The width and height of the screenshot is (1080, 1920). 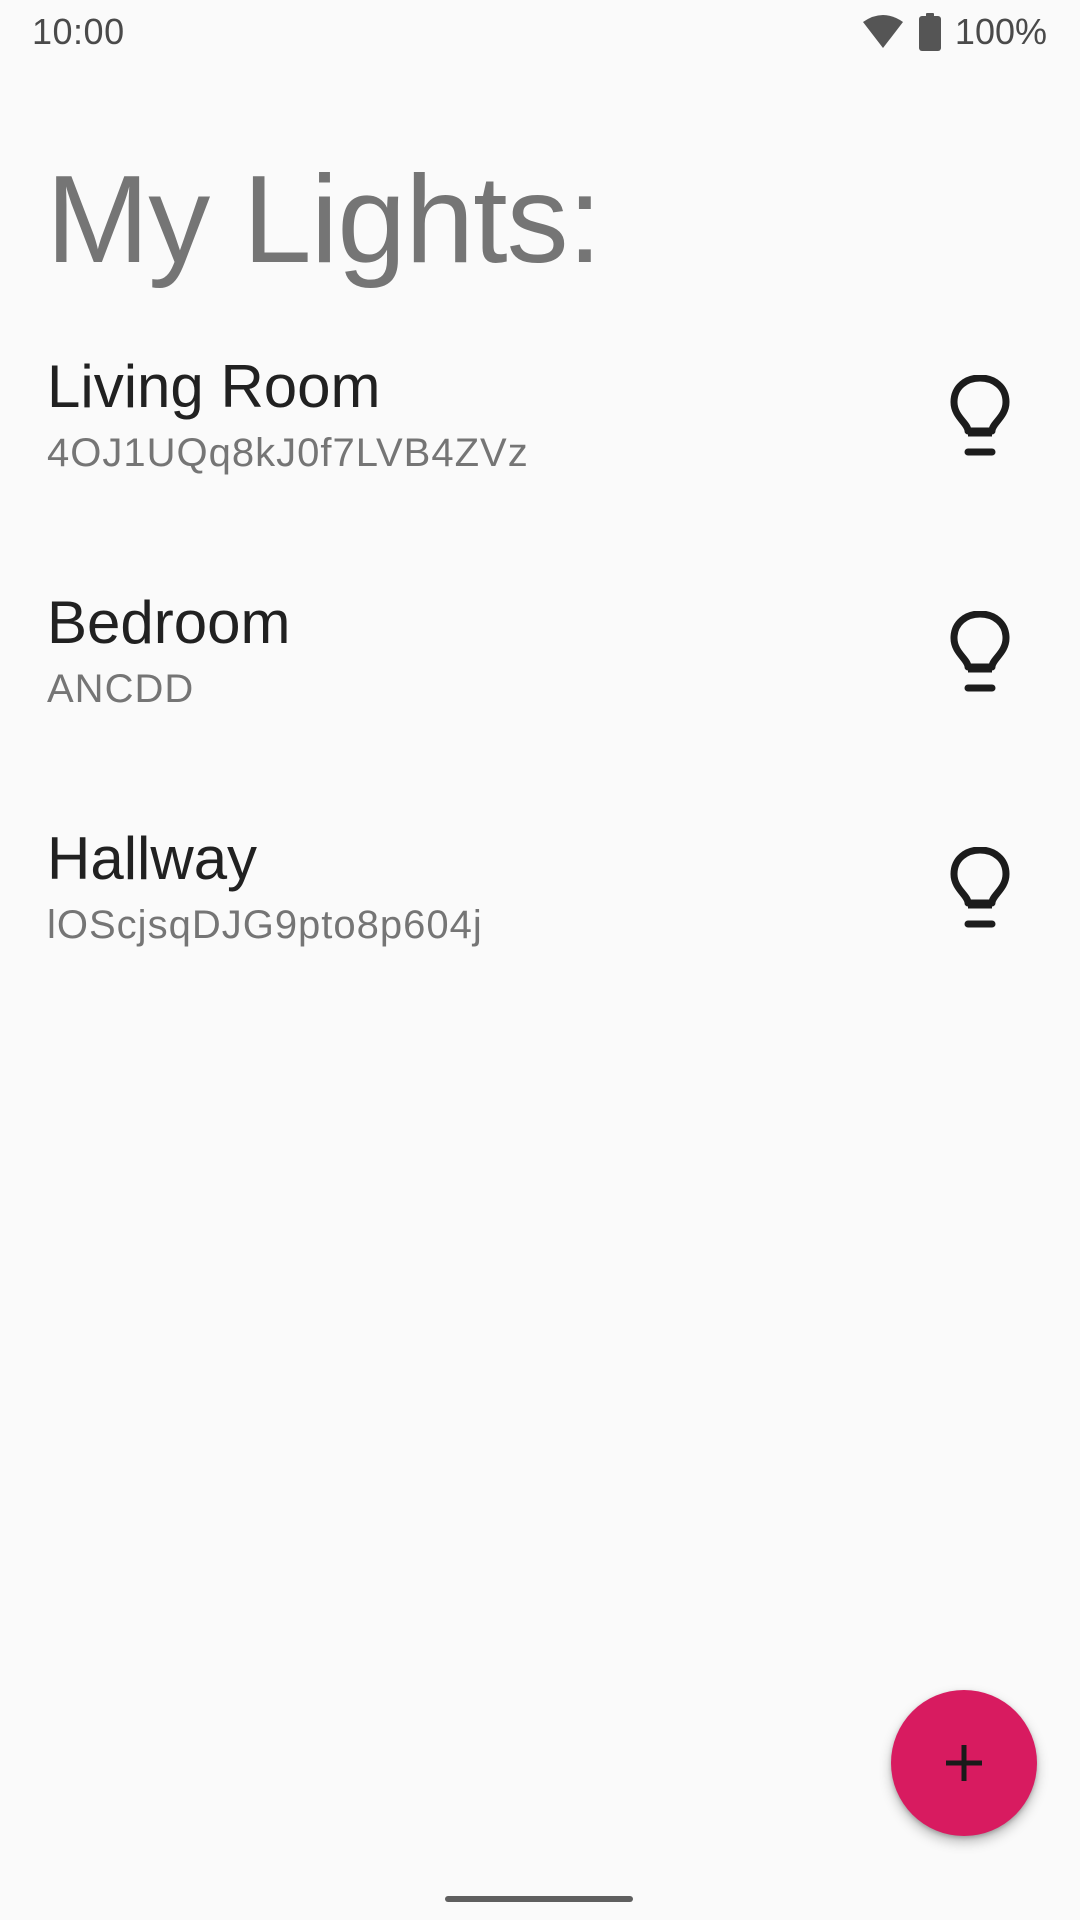 I want to click on status-time: 10:00, so click(x=78, y=31).